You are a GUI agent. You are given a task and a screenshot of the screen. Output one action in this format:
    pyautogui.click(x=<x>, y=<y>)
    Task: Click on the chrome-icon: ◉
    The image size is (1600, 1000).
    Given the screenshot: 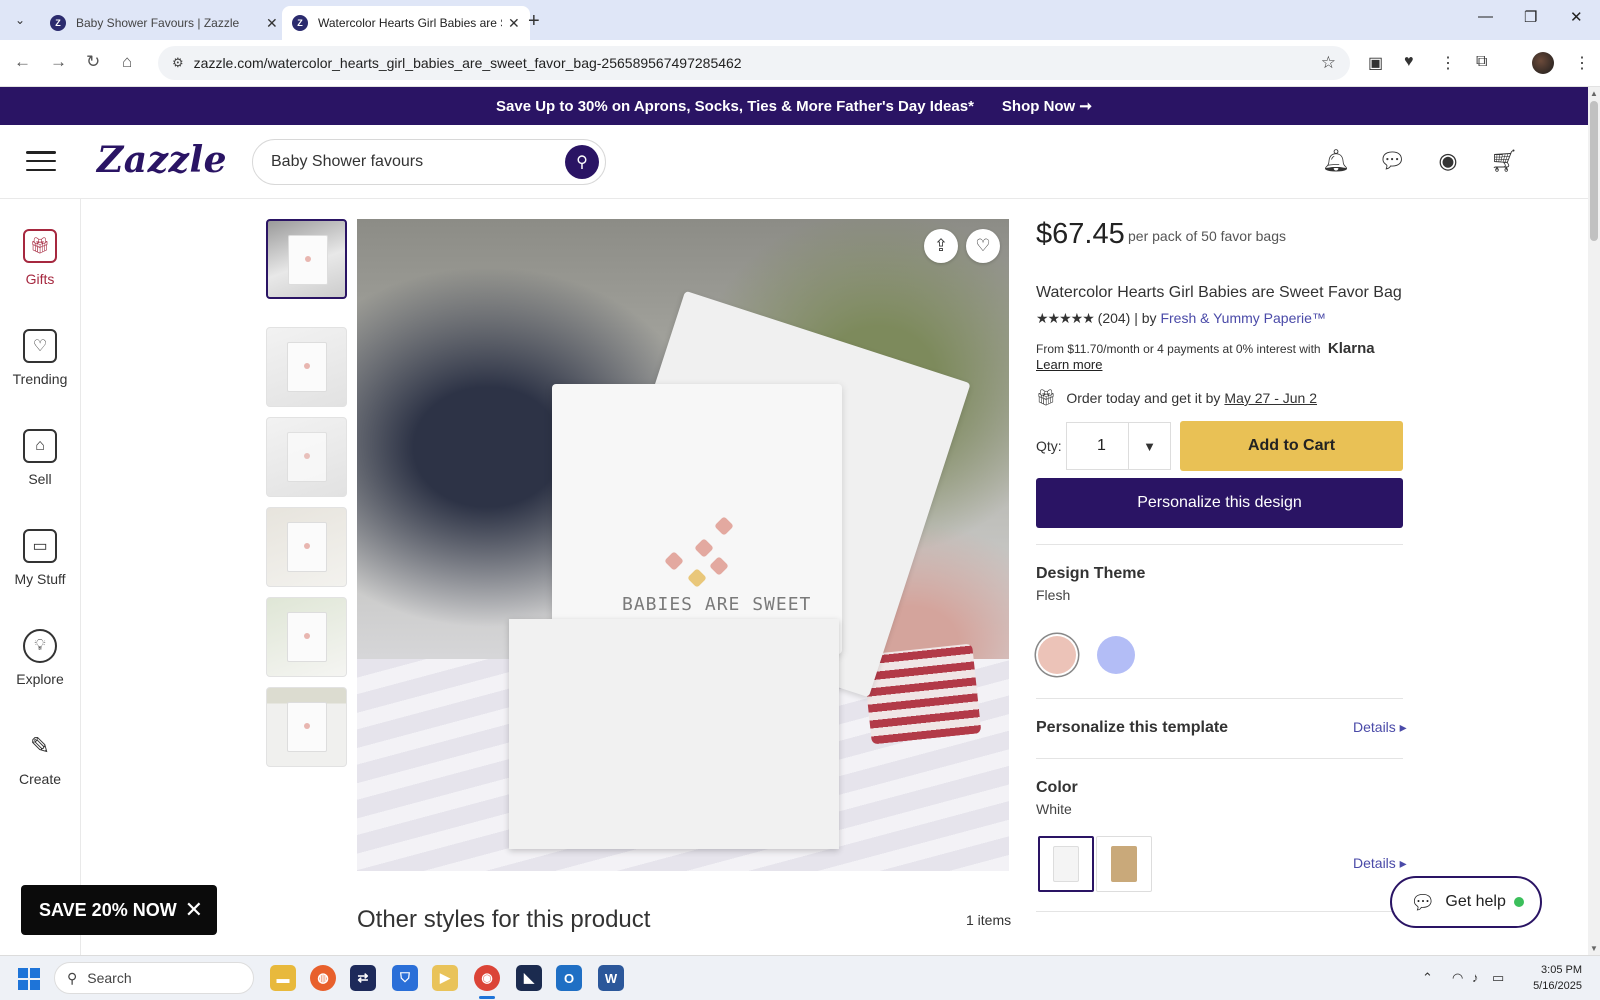 What is the action you would take?
    pyautogui.click(x=487, y=978)
    